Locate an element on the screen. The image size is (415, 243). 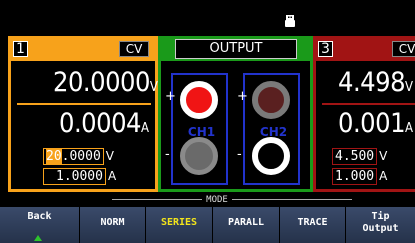
mode-group-line is located at coordinates (232, 199).